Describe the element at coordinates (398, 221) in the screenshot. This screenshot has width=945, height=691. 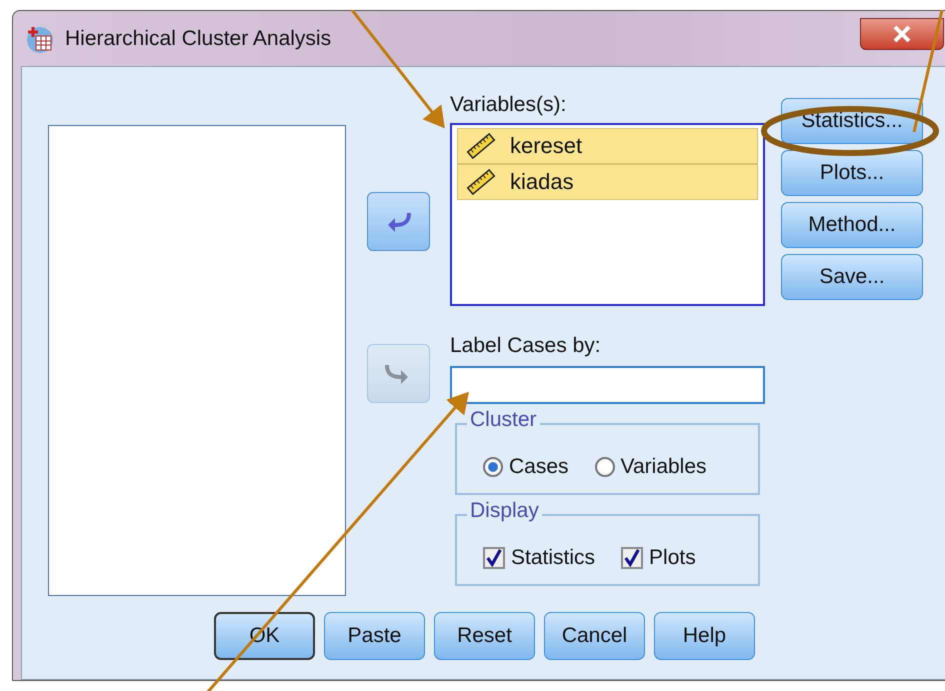
I see `move-button` at that location.